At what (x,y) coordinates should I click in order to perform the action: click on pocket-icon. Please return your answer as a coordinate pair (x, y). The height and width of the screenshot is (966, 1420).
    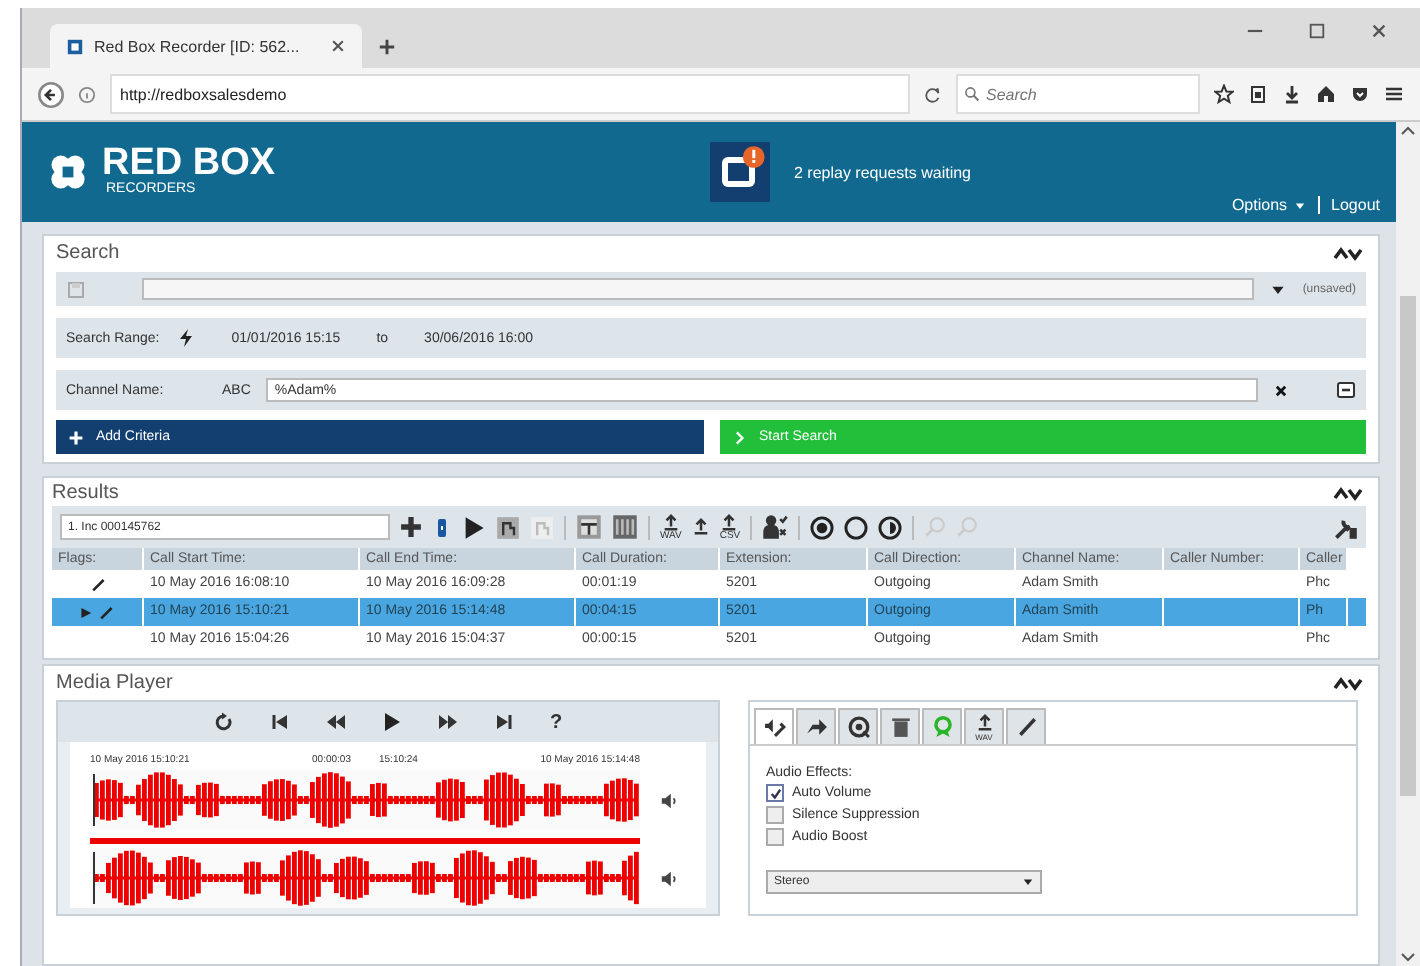
    Looking at the image, I should click on (1360, 94).